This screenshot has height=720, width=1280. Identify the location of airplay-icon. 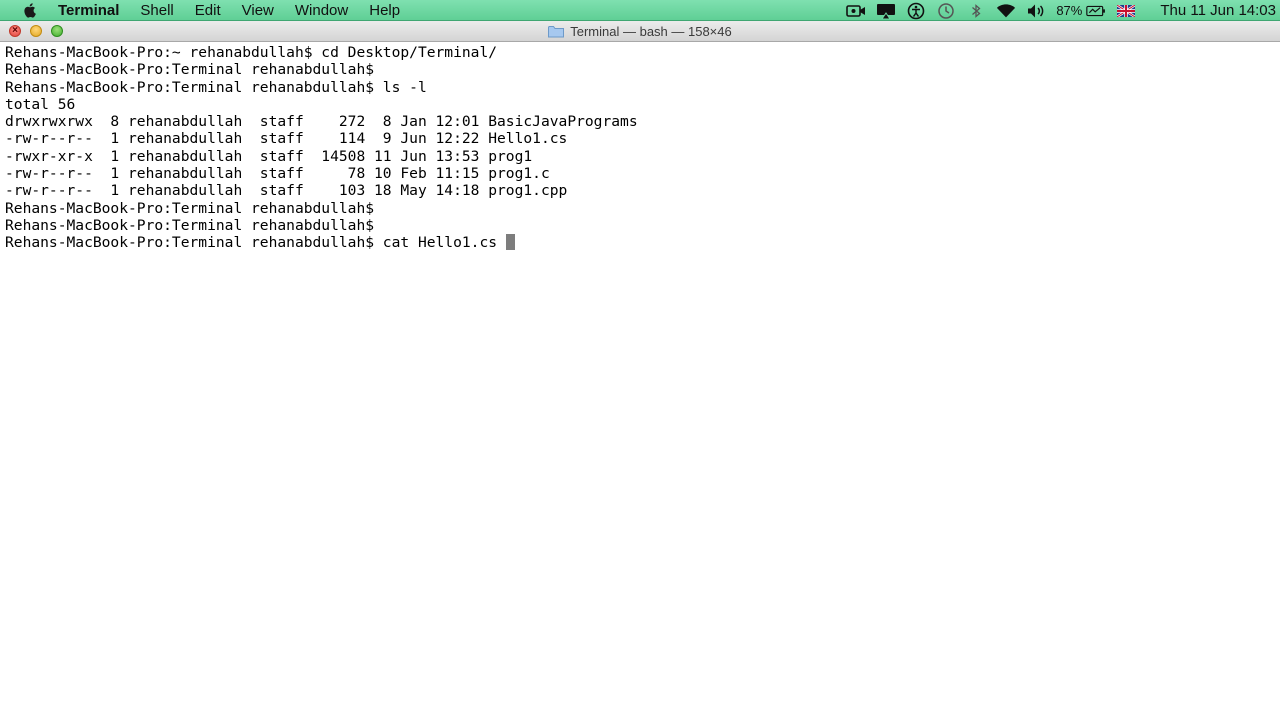
(886, 11).